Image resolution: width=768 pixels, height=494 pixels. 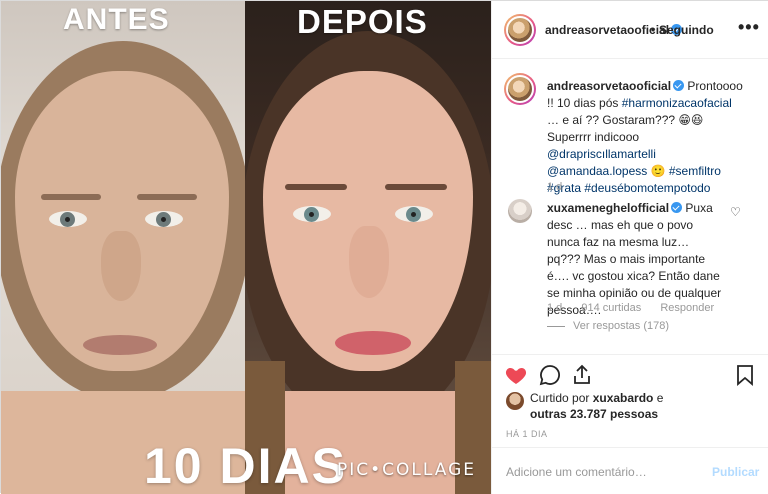 I want to click on action-bar, so click(x=630, y=373).